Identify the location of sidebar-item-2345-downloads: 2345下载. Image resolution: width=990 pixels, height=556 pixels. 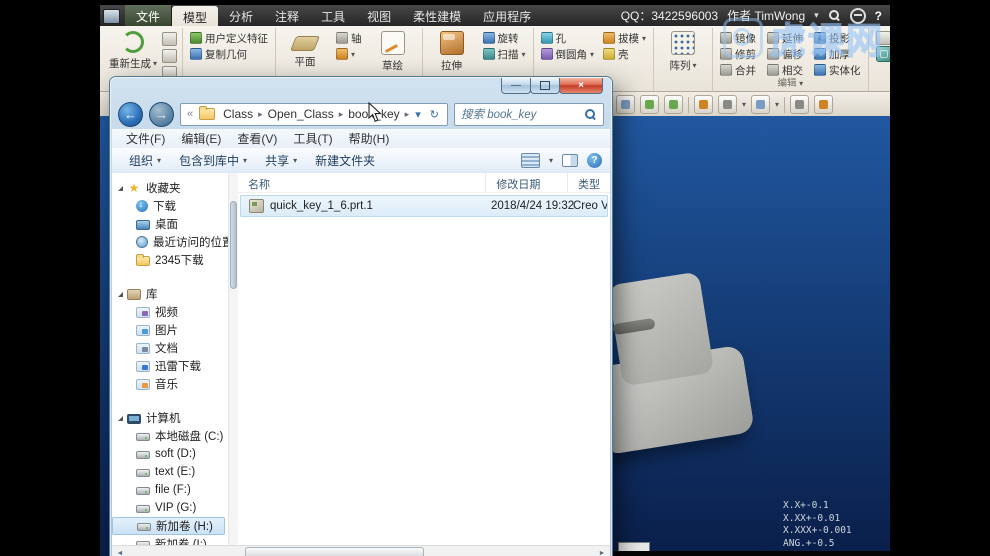
(170, 260).